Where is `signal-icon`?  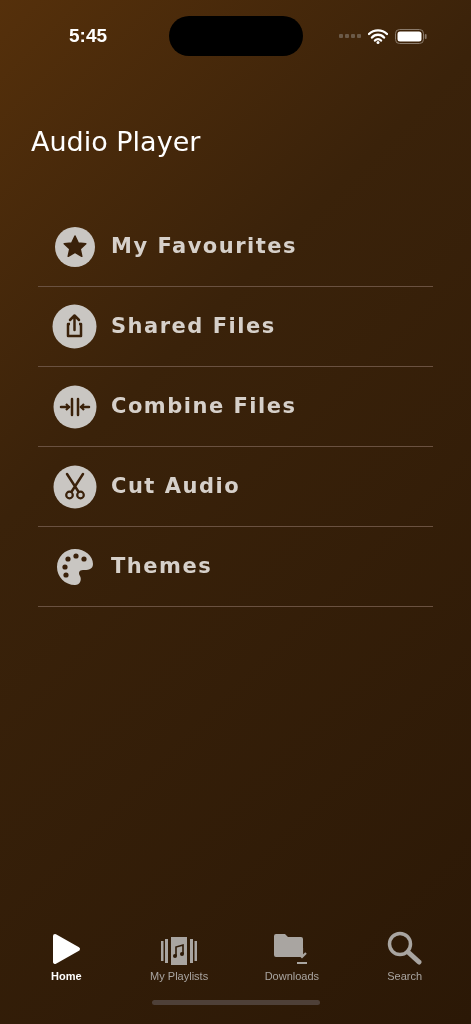
signal-icon is located at coordinates (350, 36).